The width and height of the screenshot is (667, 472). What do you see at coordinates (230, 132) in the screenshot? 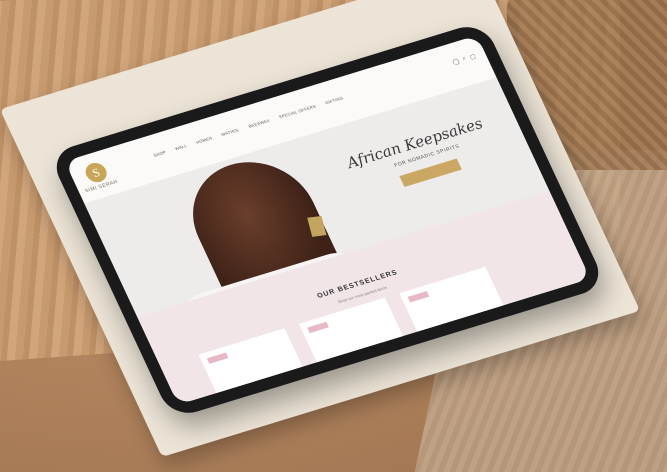
I see `menu-item: WATHOL` at bounding box center [230, 132].